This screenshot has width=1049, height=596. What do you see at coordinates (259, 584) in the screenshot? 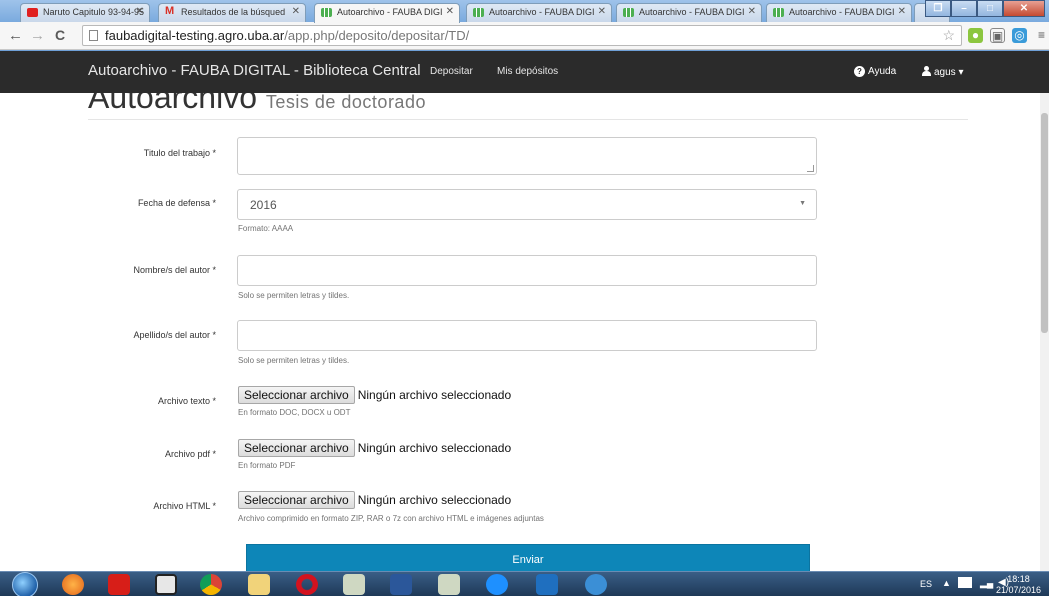
I see `file-explorer-icon` at bounding box center [259, 584].